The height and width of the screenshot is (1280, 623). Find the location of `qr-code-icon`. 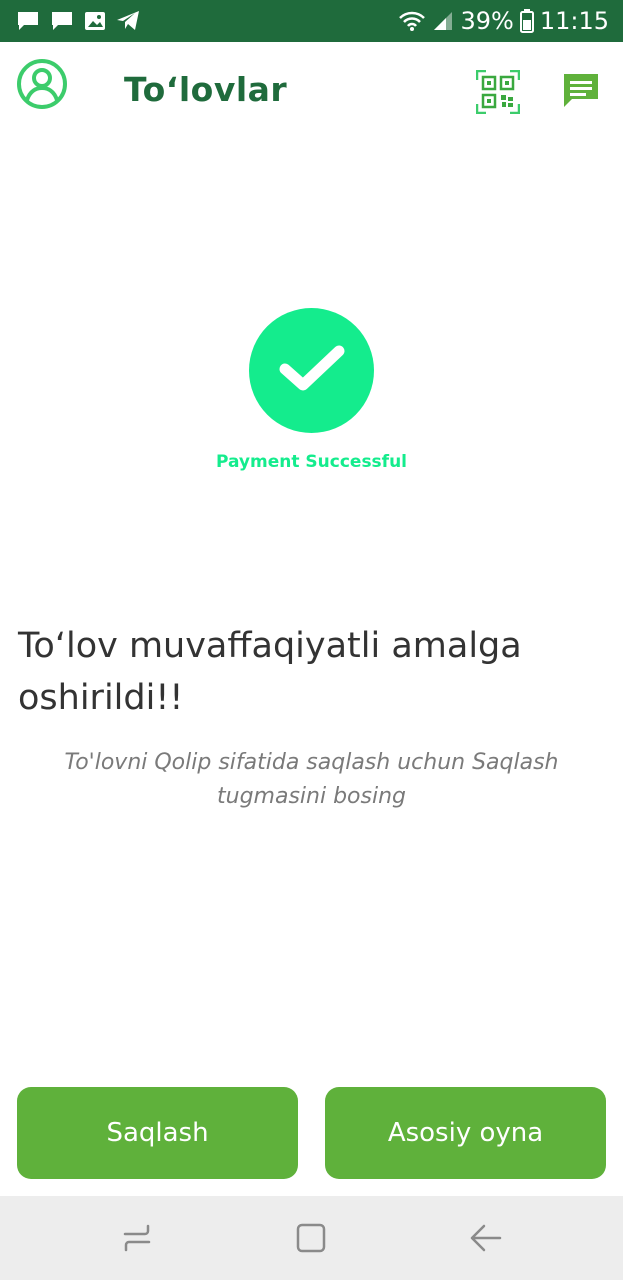

qr-code-icon is located at coordinates (498, 92).